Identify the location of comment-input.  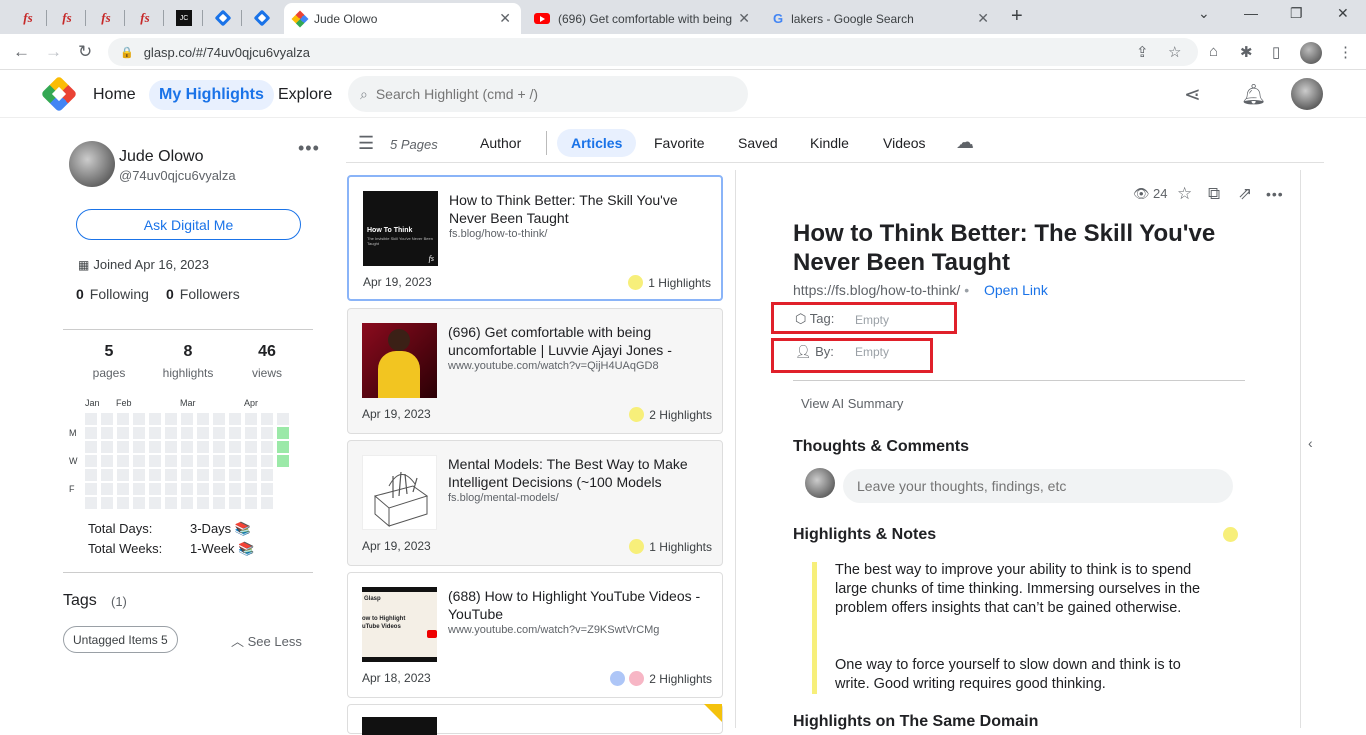
(1037, 486).